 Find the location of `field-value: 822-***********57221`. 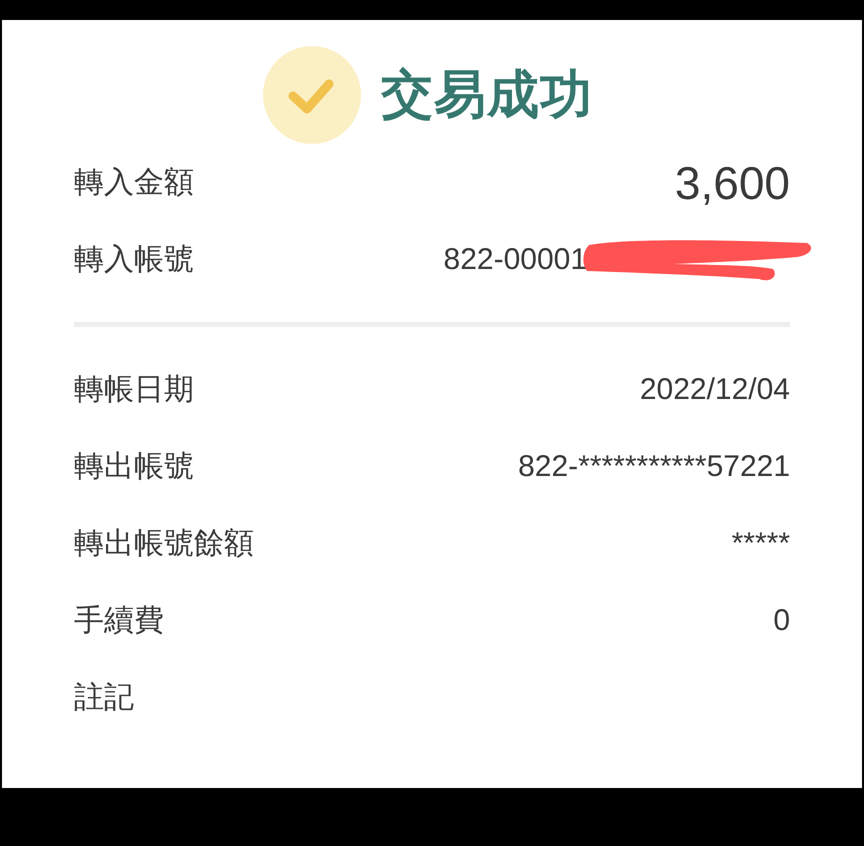

field-value: 822-***********57221 is located at coordinates (654, 467).